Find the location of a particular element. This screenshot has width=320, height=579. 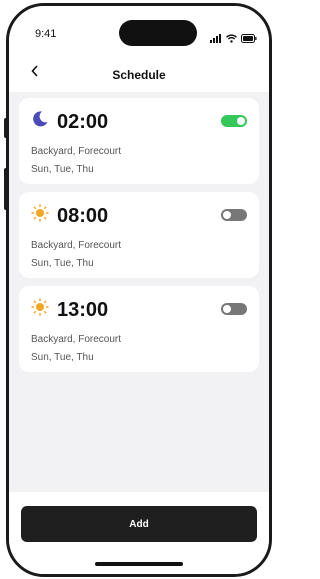

wifi-icon is located at coordinates (231, 39).